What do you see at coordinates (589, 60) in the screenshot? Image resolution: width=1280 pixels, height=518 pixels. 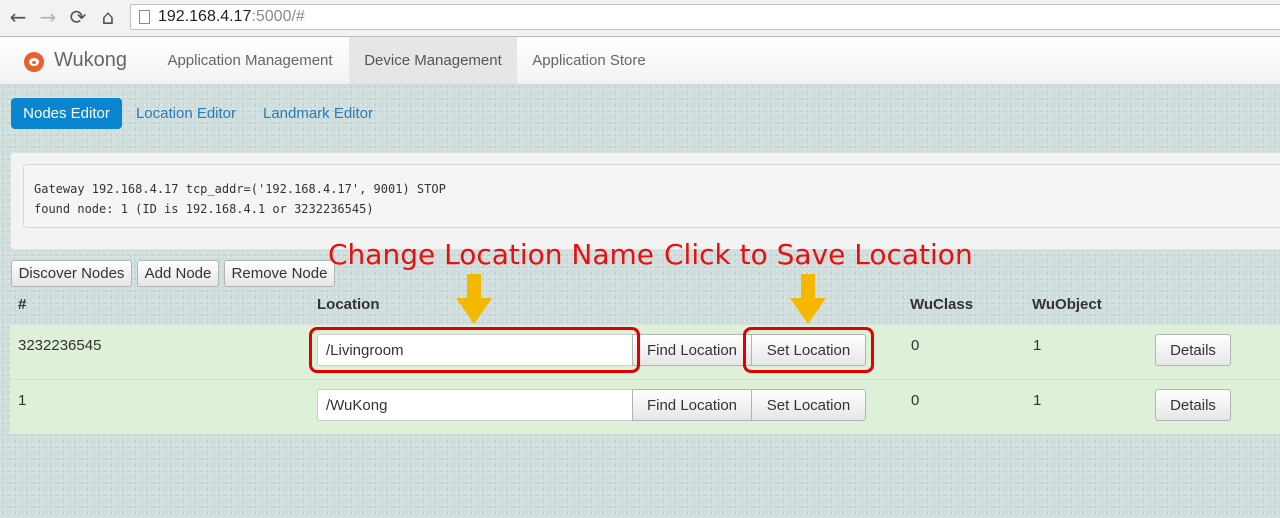 I see `nav-application-store: Application Store` at bounding box center [589, 60].